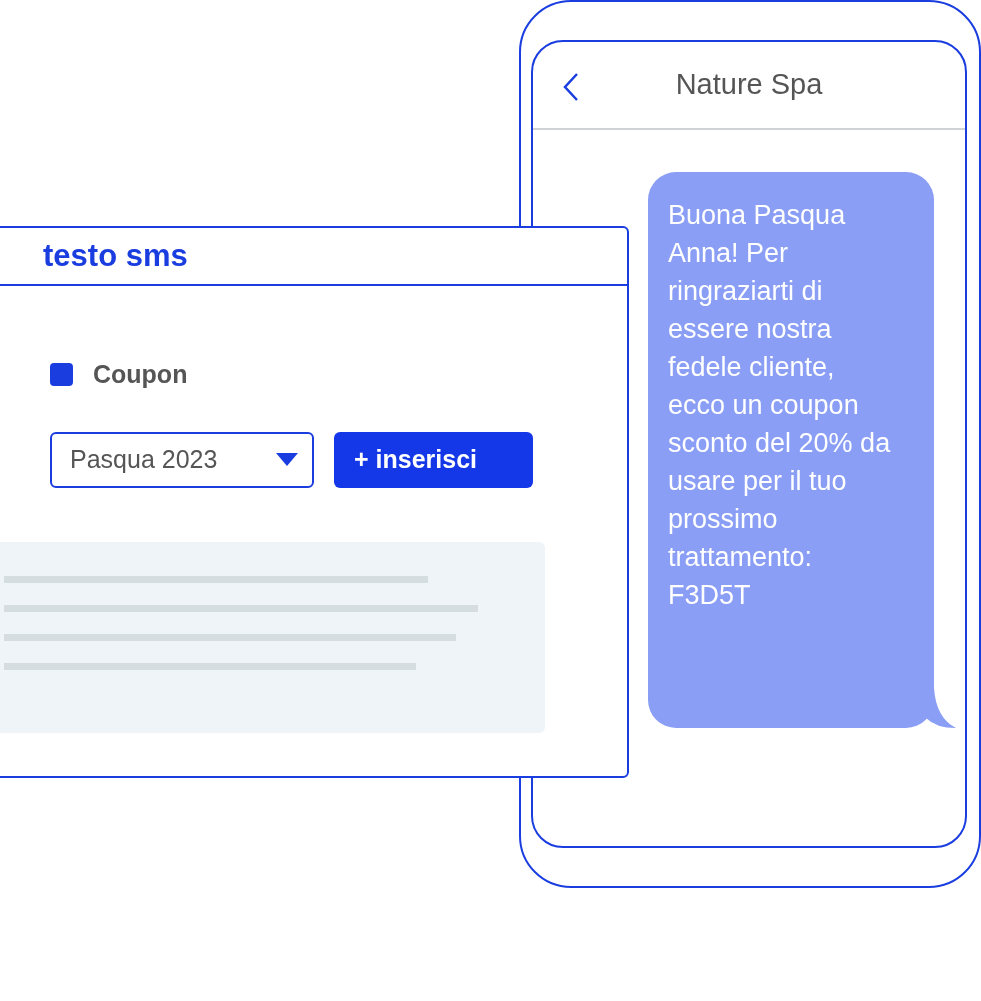  What do you see at coordinates (571, 87) in the screenshot?
I see `back-chevron-icon` at bounding box center [571, 87].